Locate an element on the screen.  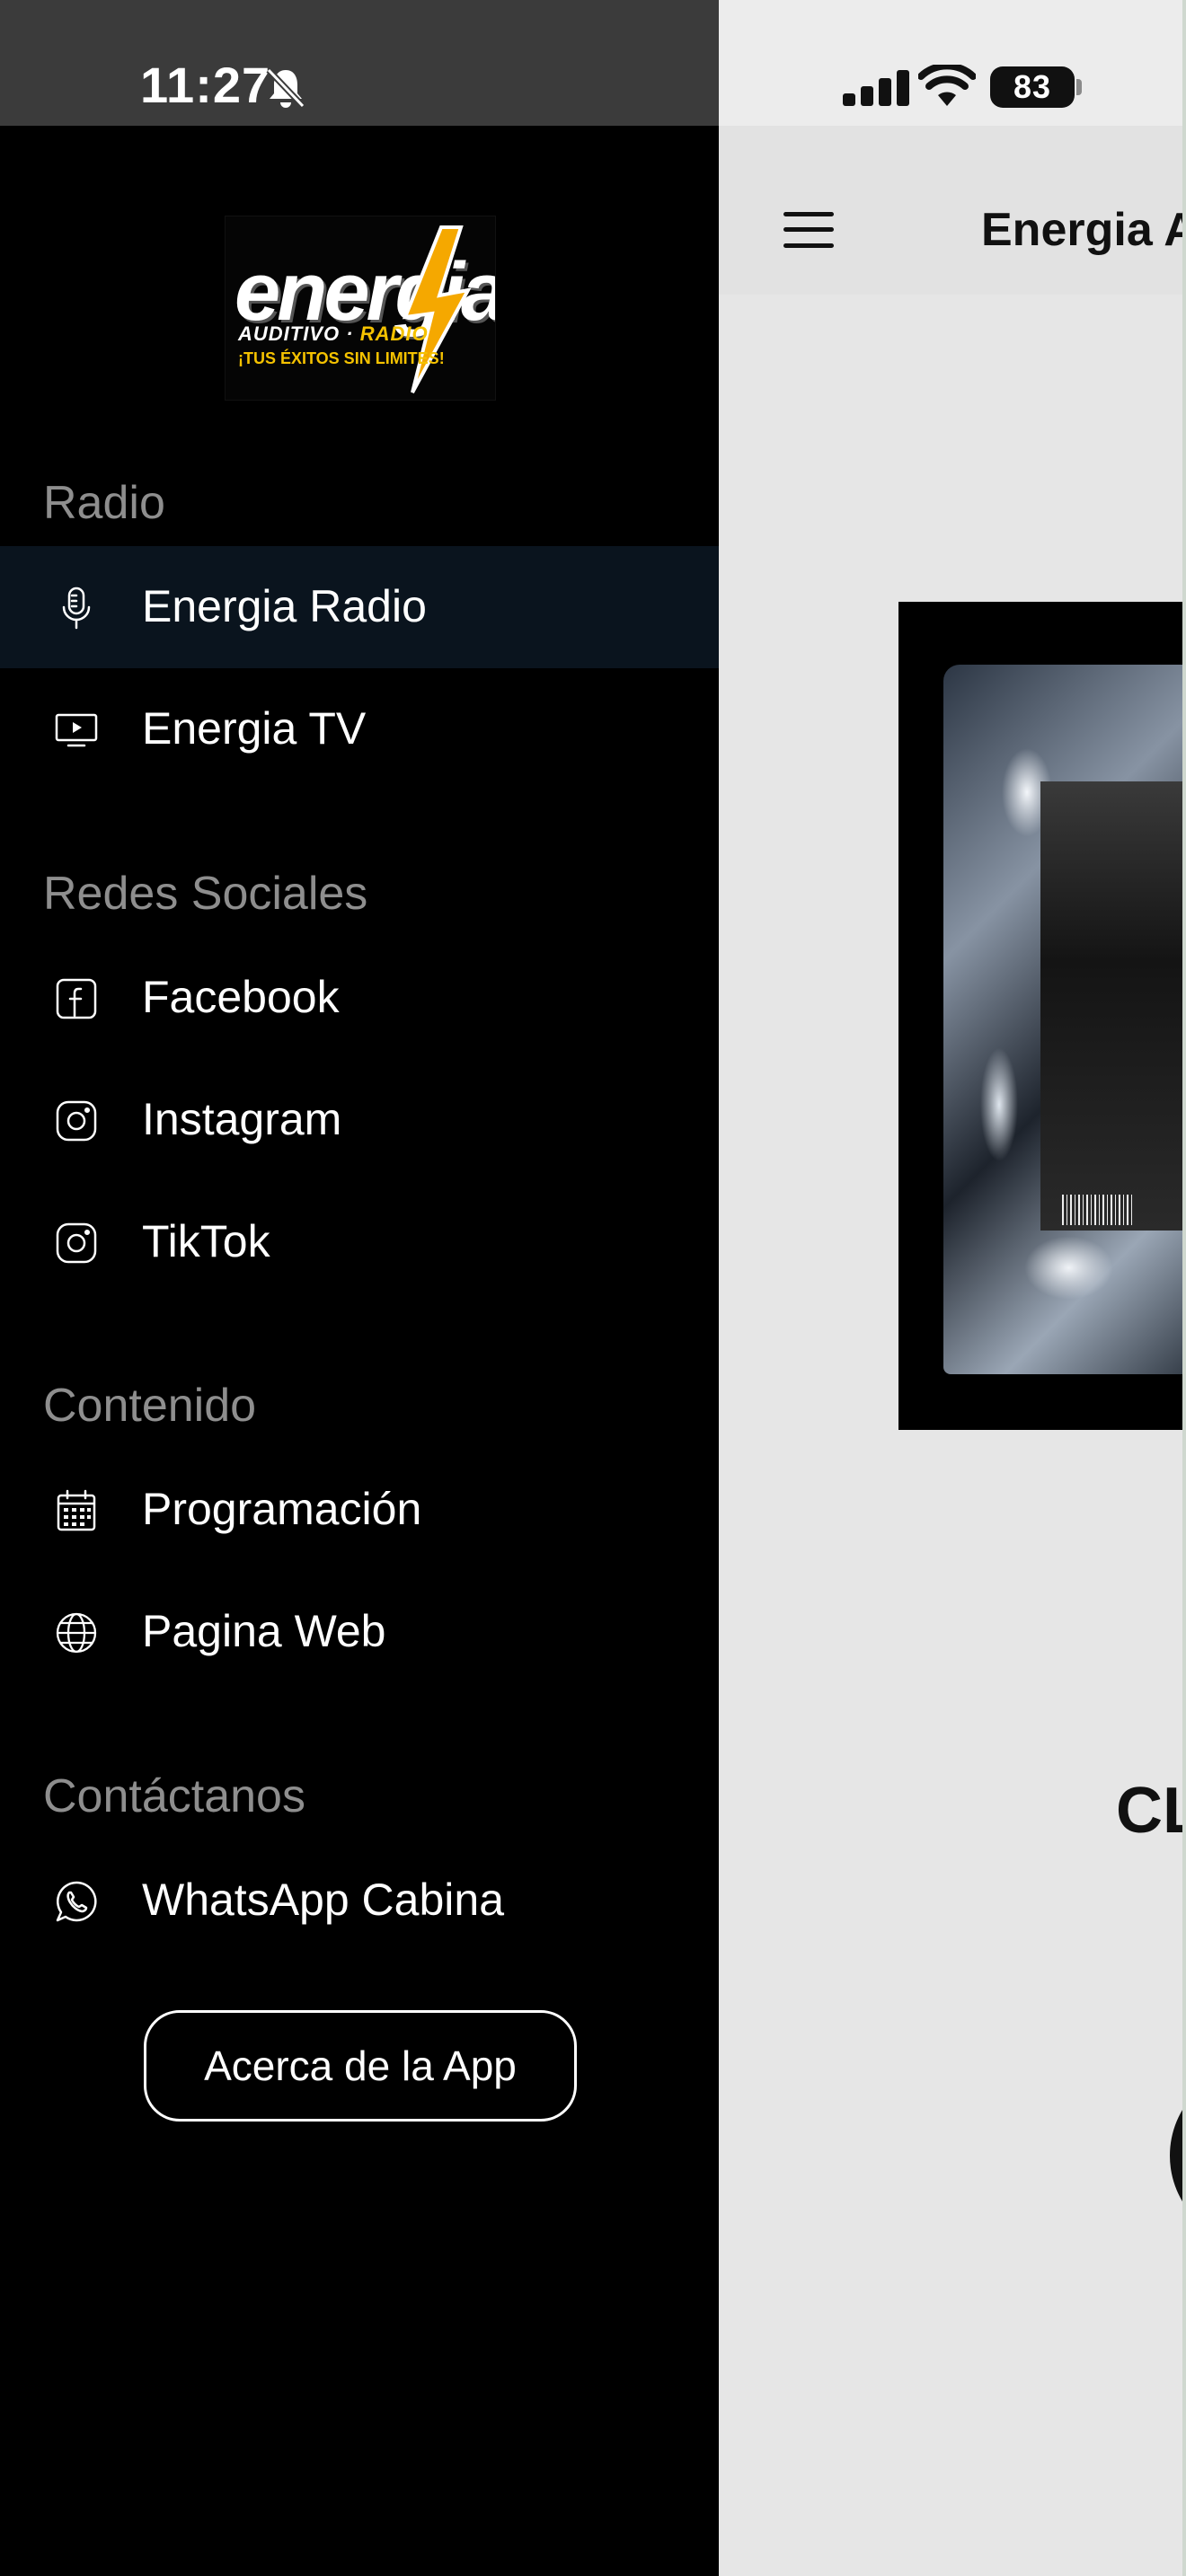
drawer-item-label: WhatsApp Cabina is located at coordinates (323, 1900).